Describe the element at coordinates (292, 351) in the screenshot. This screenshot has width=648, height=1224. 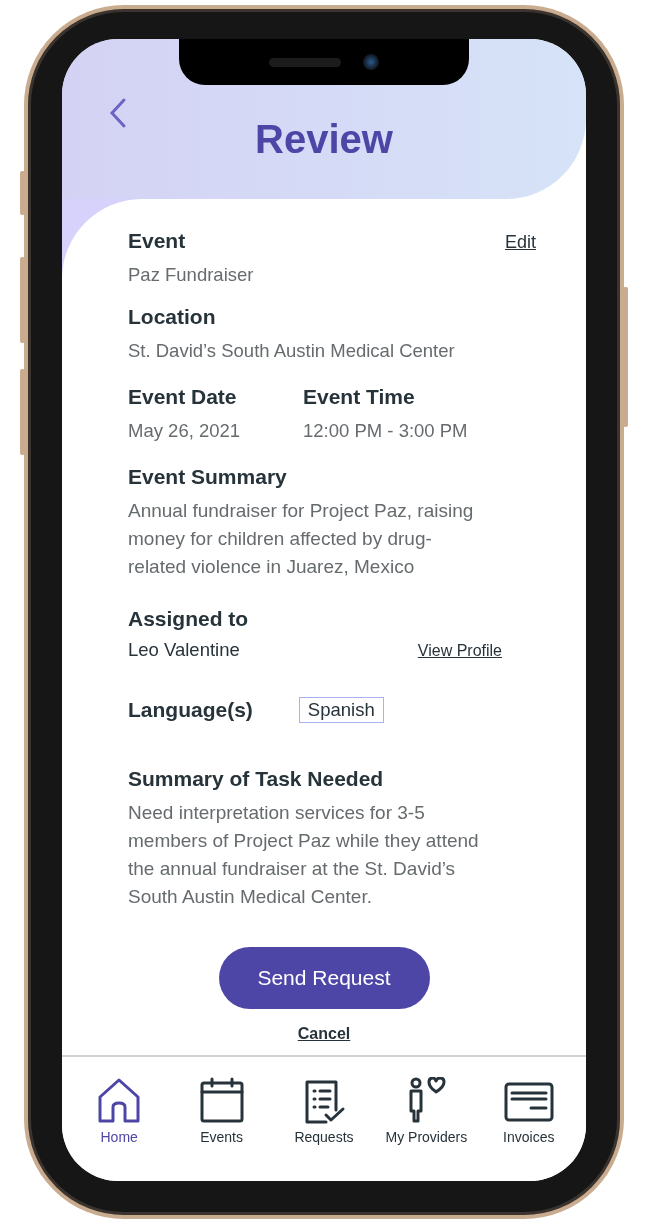
I see `location-value: St. David’s South Austin Medical Center` at that location.